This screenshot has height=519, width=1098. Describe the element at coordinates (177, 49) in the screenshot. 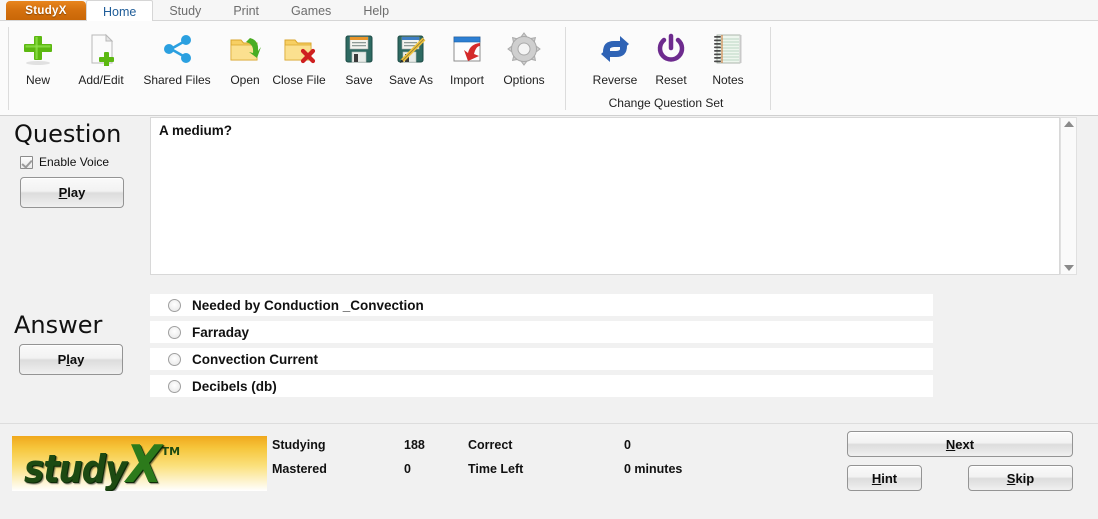

I see `share-nodes-icon` at that location.